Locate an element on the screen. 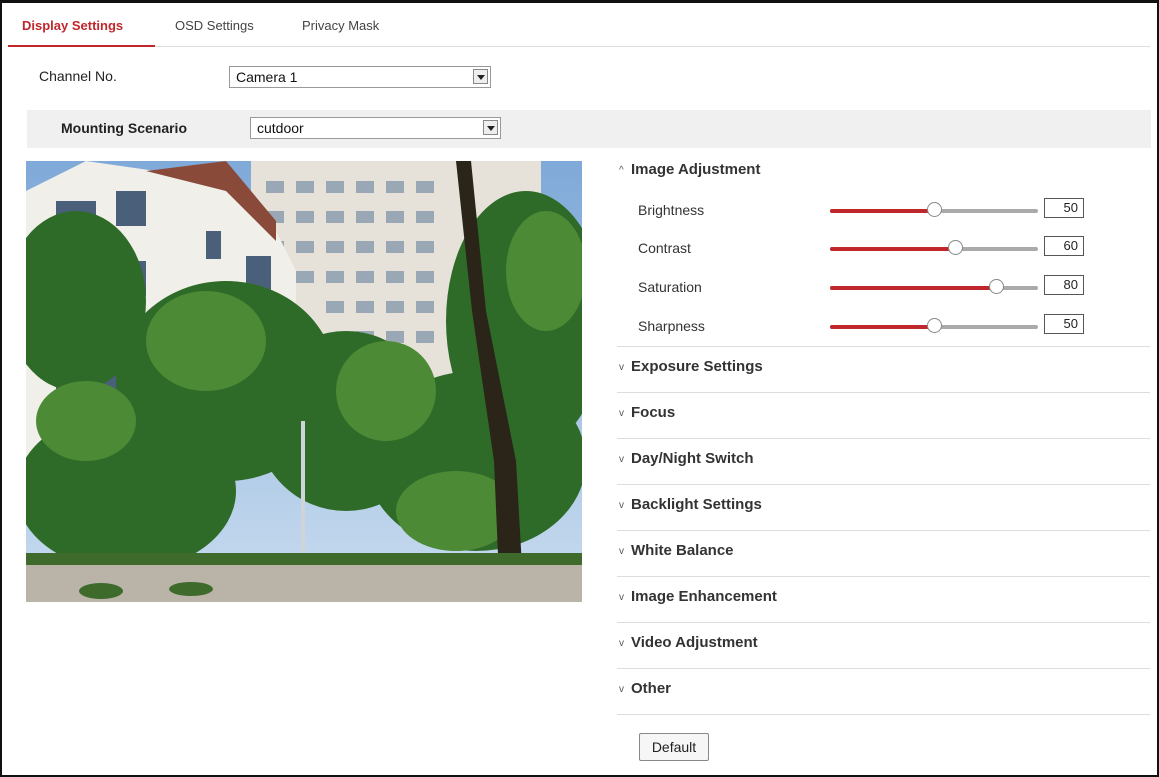 The width and height of the screenshot is (1159, 777). mounting-scenario-label: Mounting Scenario is located at coordinates (124, 128).